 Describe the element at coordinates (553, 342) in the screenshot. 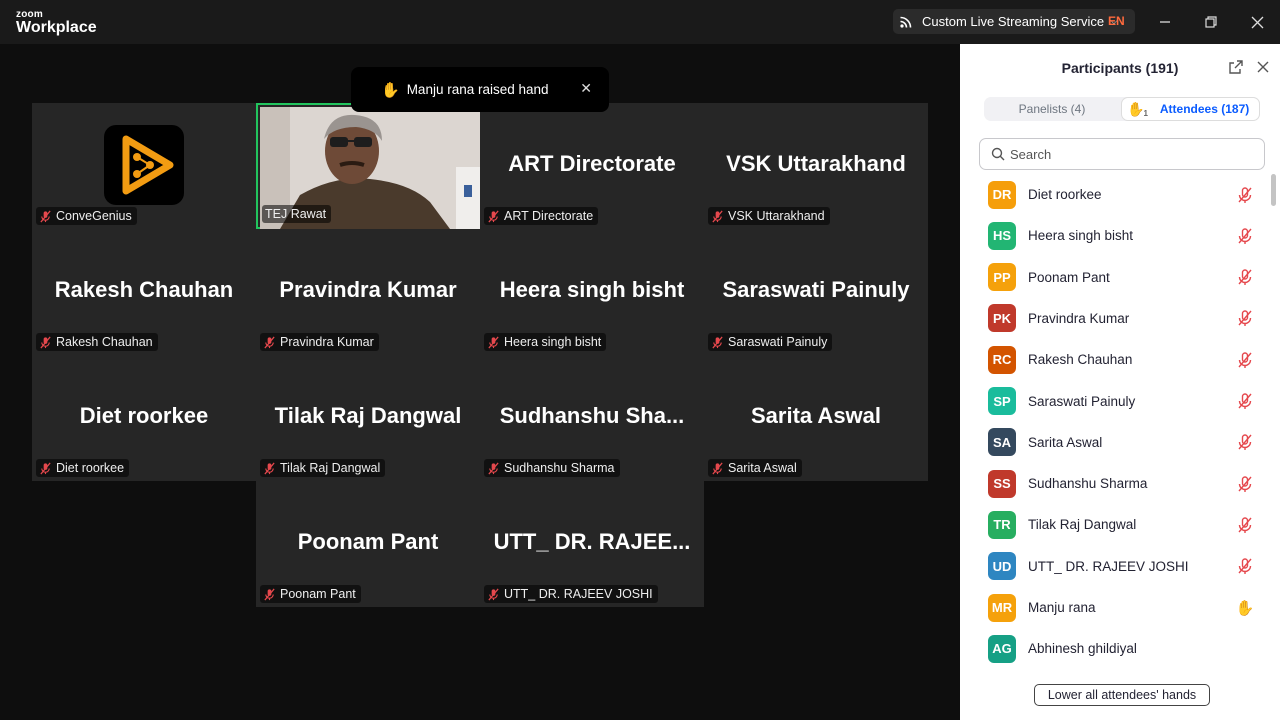

I see `name-tag-text: Heera singh bisht` at that location.